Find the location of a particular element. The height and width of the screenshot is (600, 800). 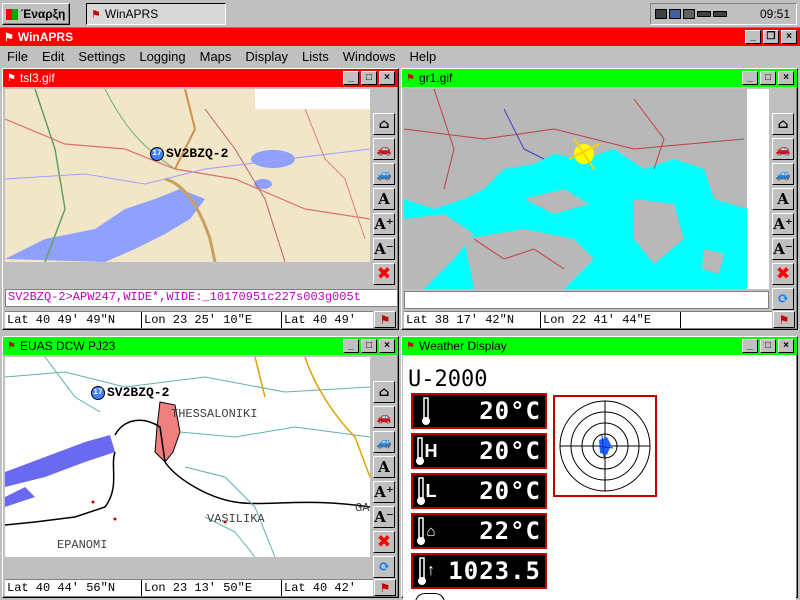

map-toolbar: ⌂ 🚗 🚙 A A⁺ A⁻ ✖ is located at coordinates (384, 199).